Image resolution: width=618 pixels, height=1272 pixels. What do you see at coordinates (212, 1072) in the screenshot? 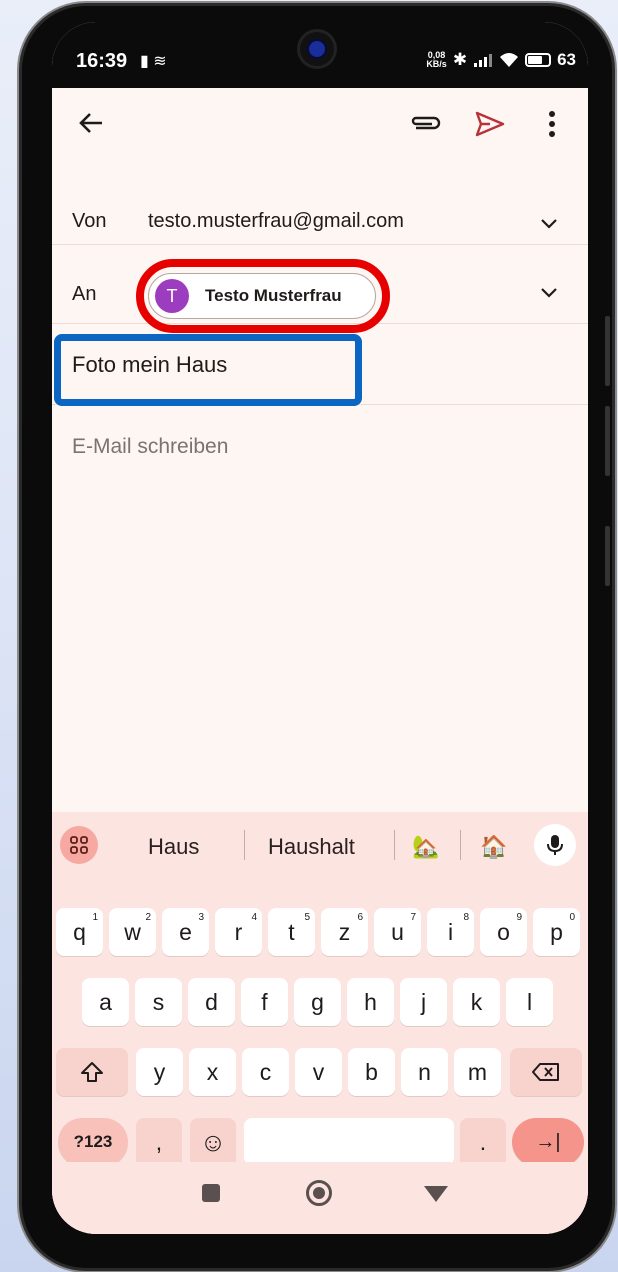
I see `key-x: x` at bounding box center [212, 1072].